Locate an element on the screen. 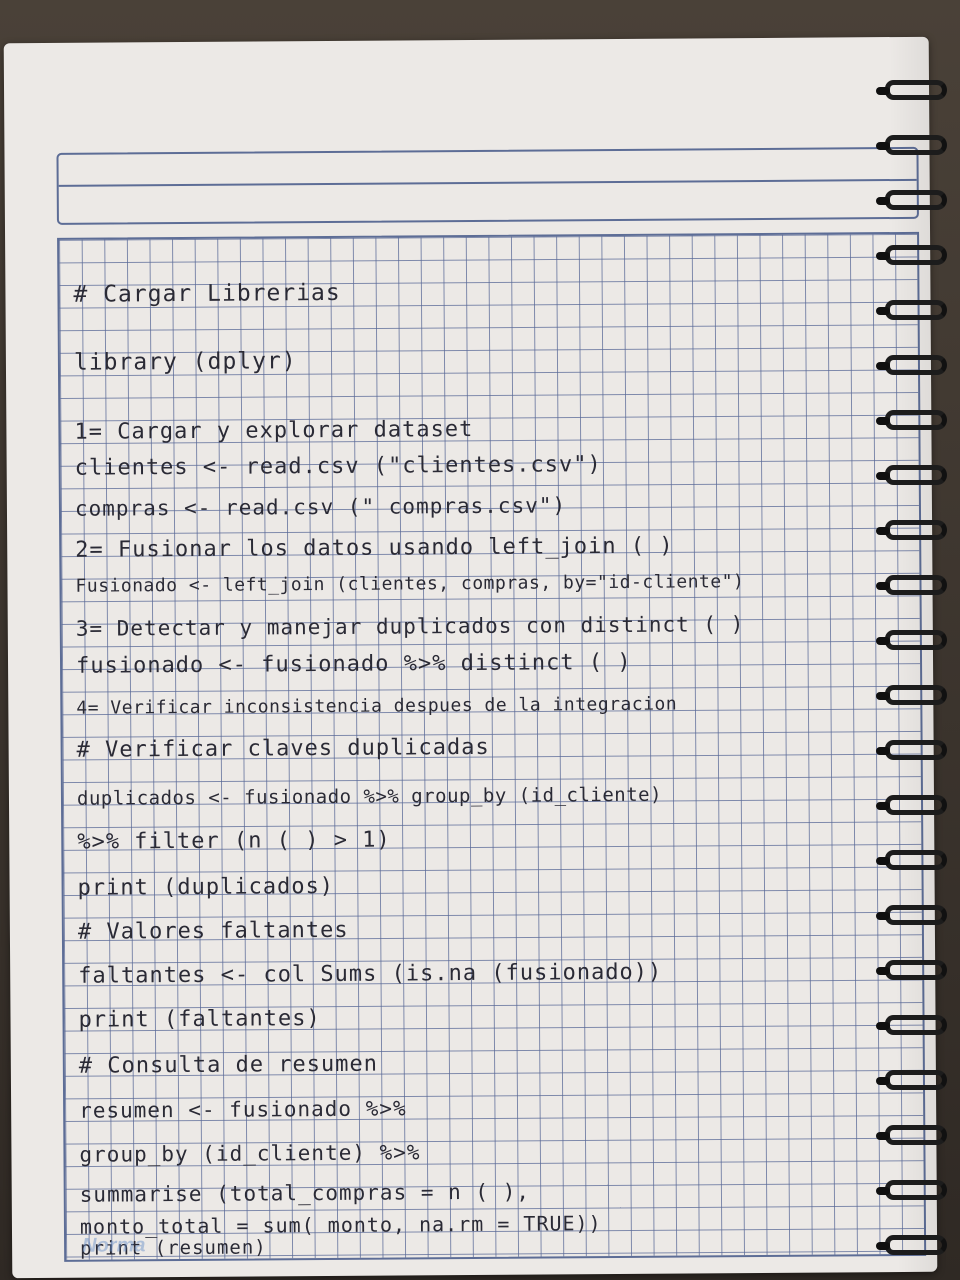 The image size is (960, 1280). handwritten-line-4: clientes <- read.csv ("clientes.csv") is located at coordinates (338, 466).